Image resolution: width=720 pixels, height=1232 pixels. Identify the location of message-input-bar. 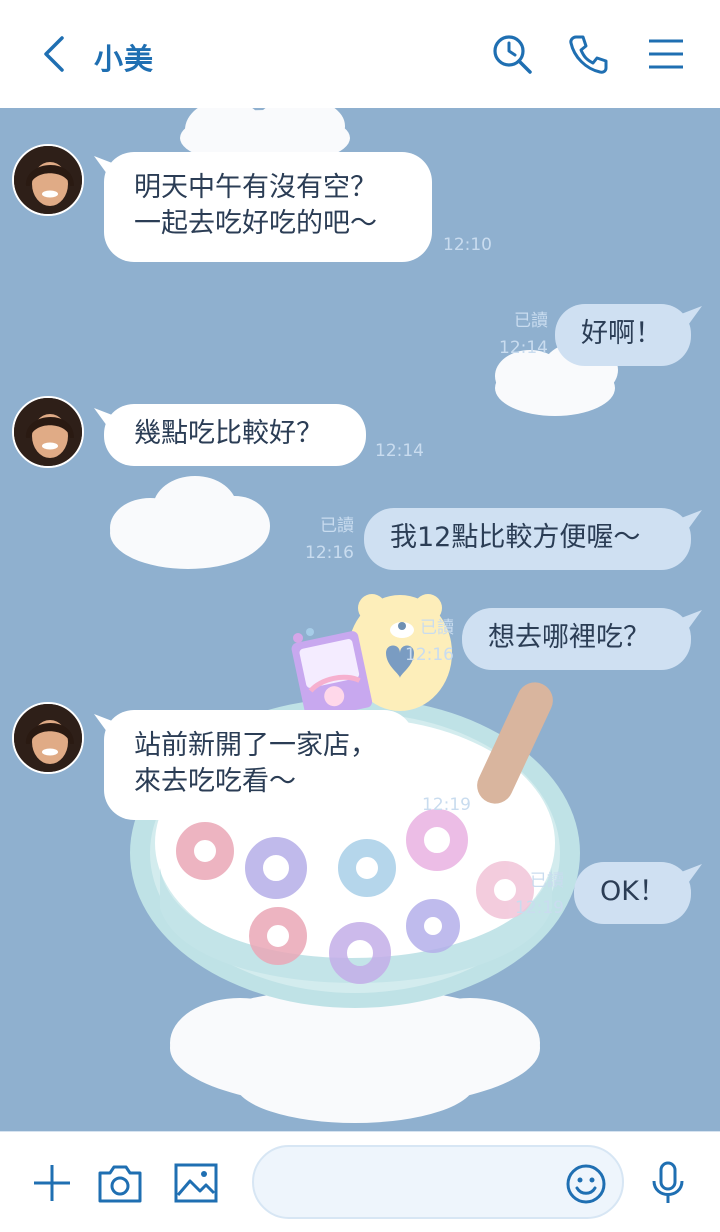
(360, 1181).